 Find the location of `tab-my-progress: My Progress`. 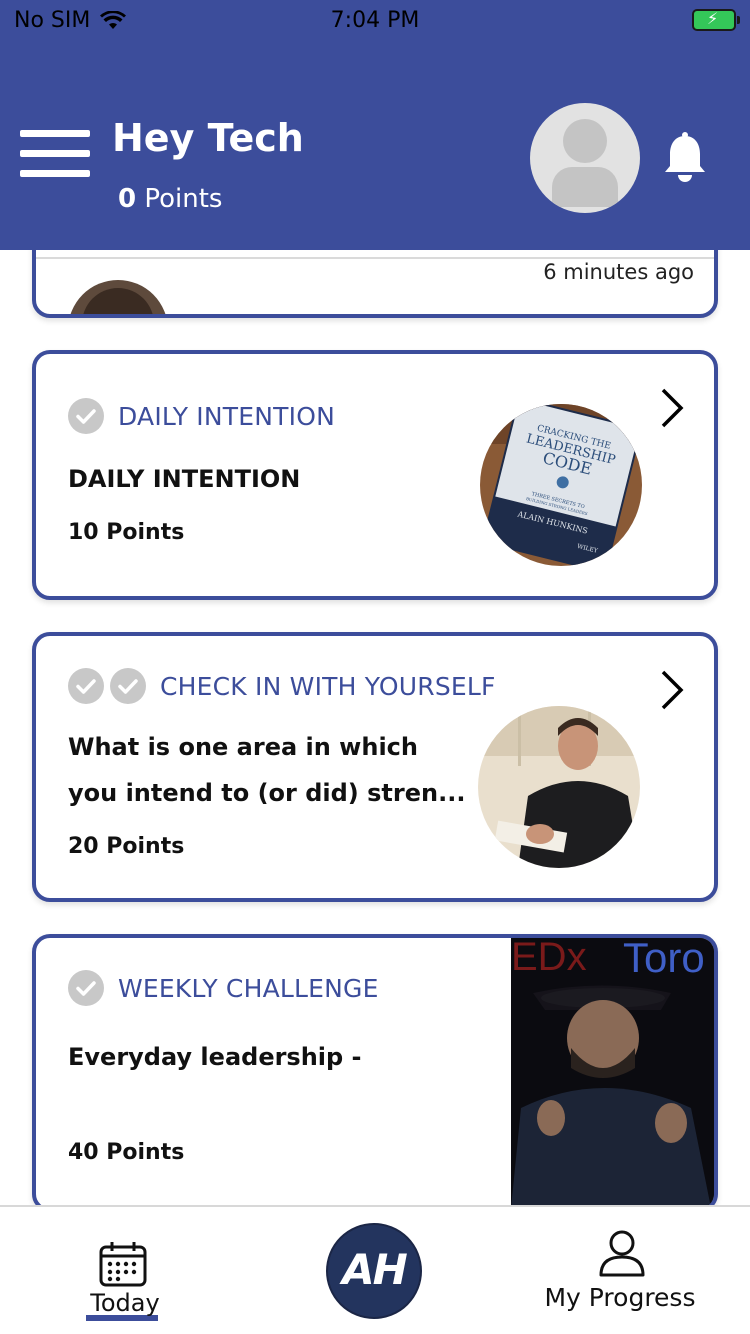

tab-my-progress: My Progress is located at coordinates (620, 1277).